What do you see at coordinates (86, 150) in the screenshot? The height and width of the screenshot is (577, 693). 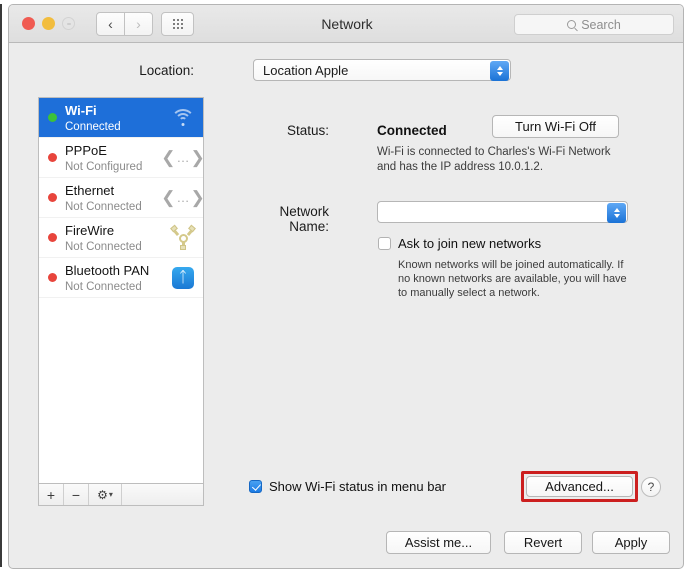 I see `service-name: PPPoE` at bounding box center [86, 150].